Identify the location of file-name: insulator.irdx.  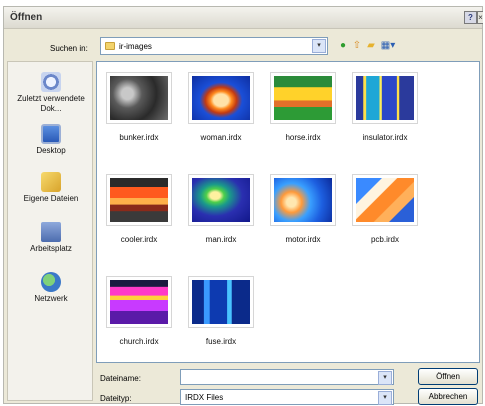
(385, 137).